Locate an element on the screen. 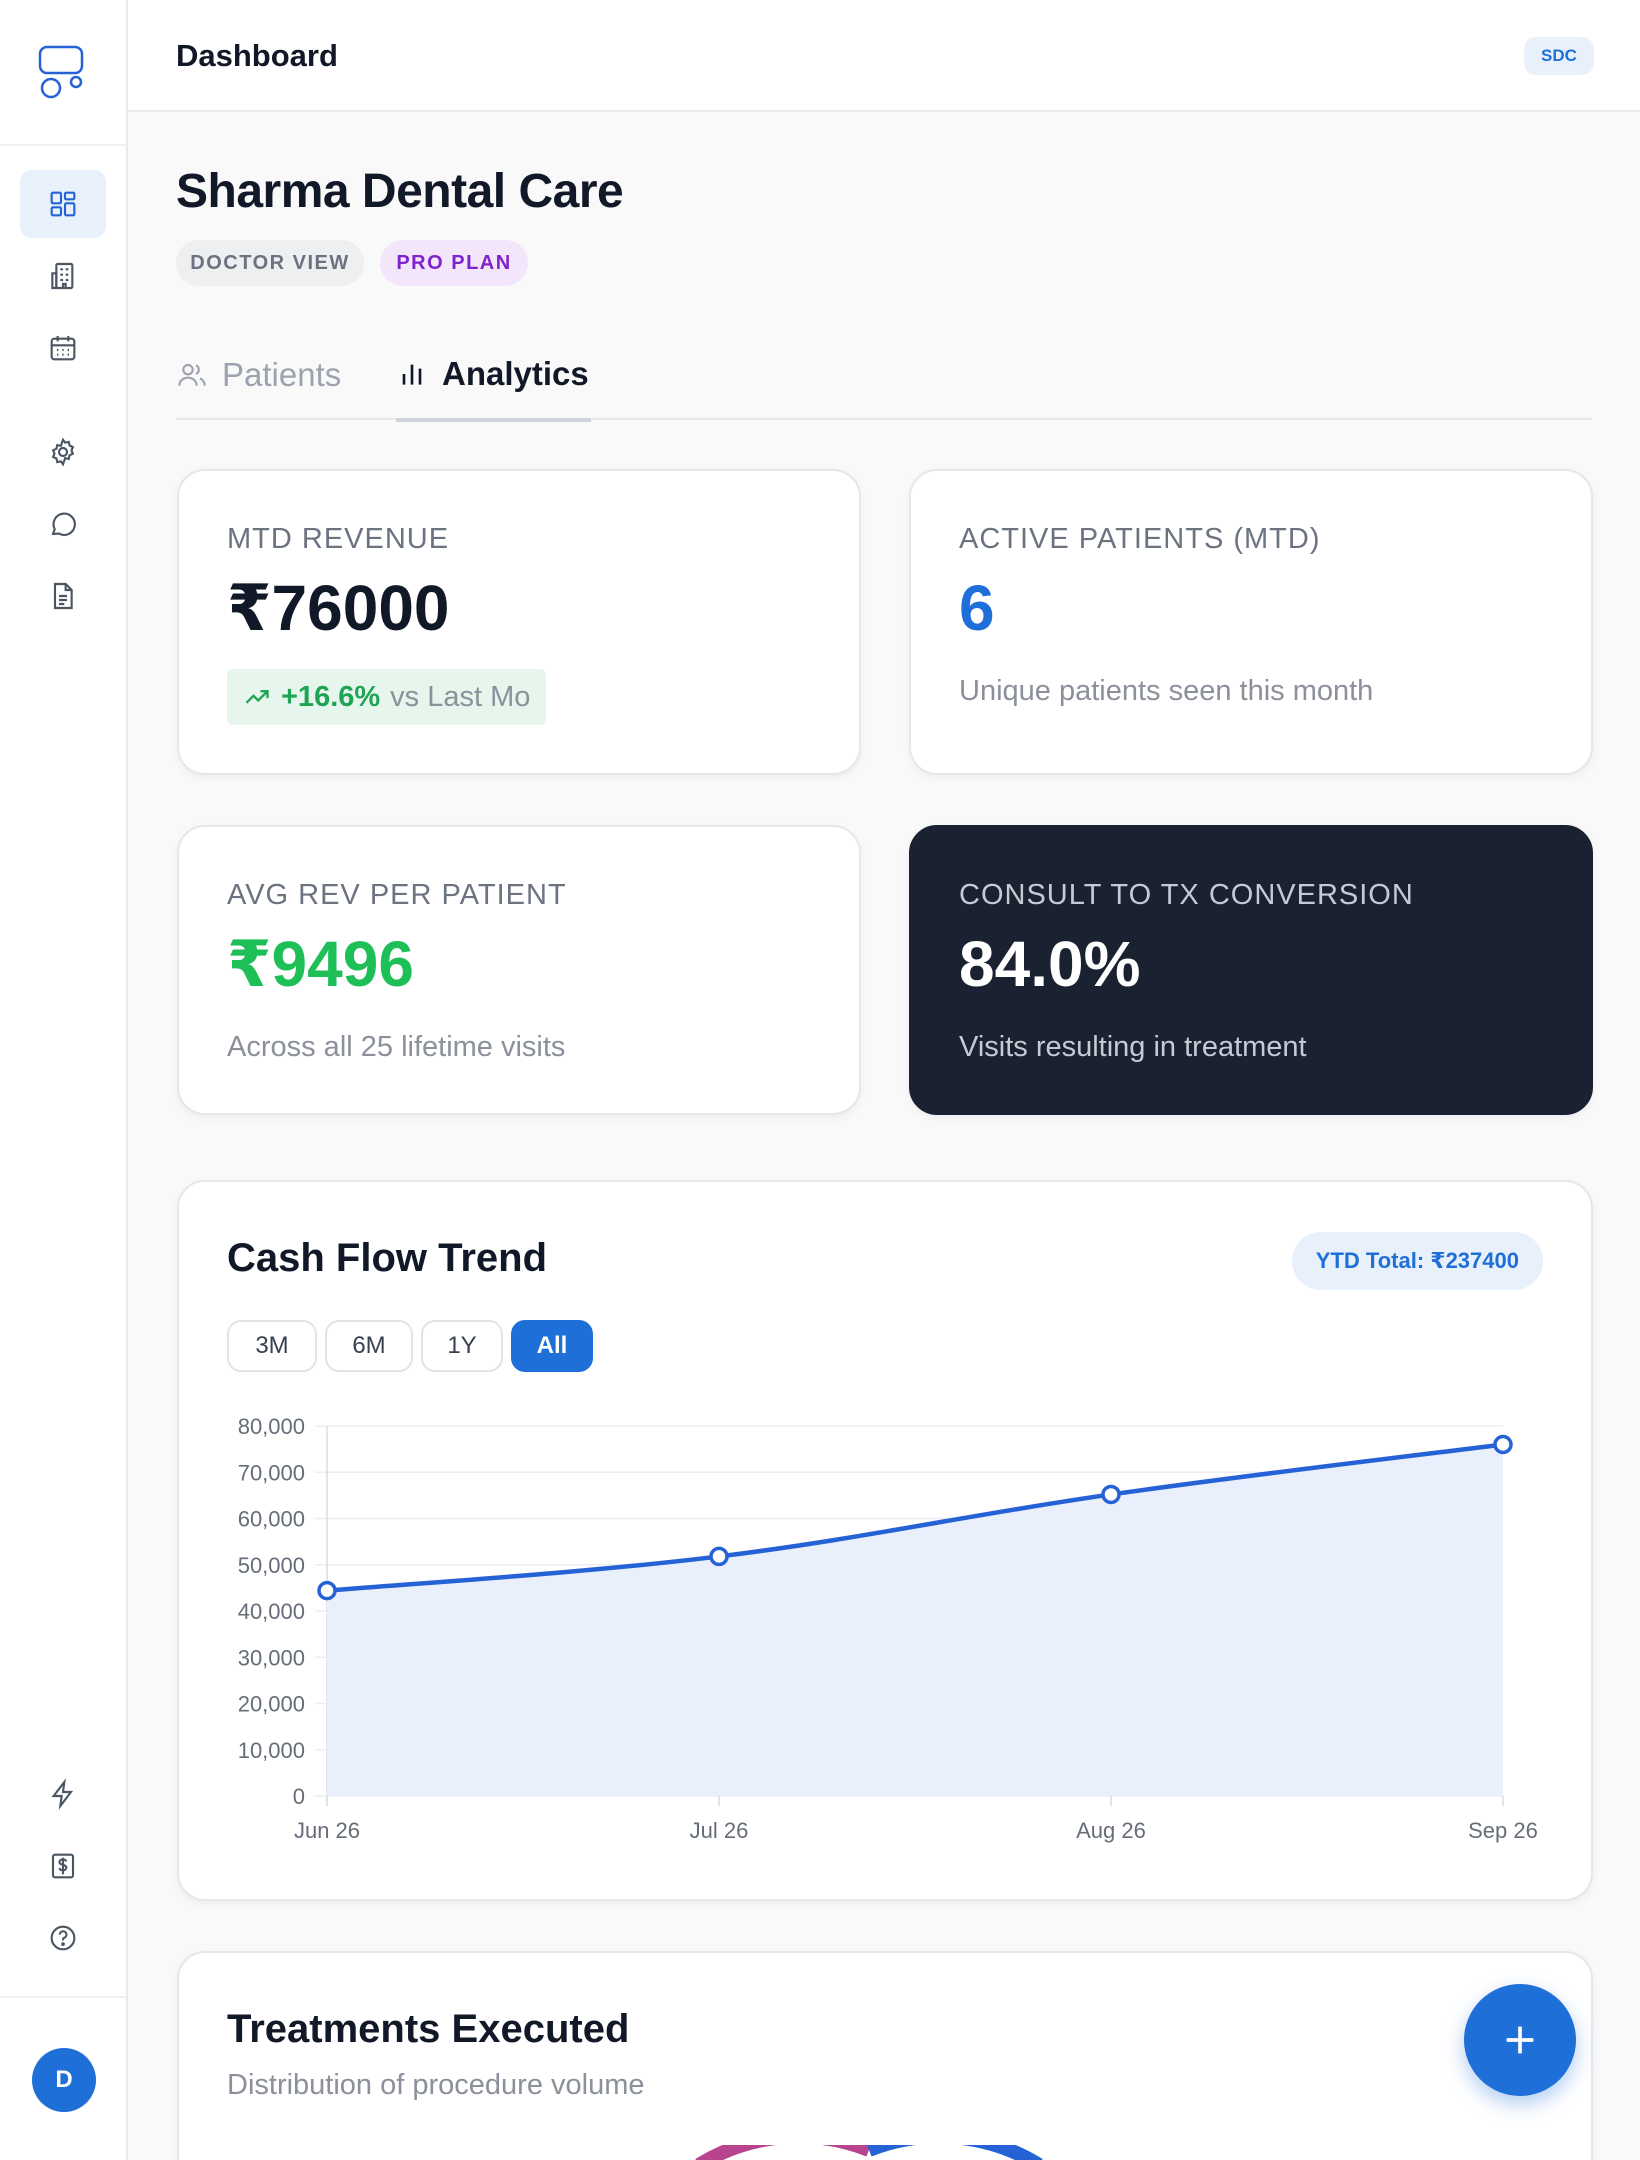 The height and width of the screenshot is (2160, 1640). y-tick-label: 20,000 is located at coordinates (271, 1704).